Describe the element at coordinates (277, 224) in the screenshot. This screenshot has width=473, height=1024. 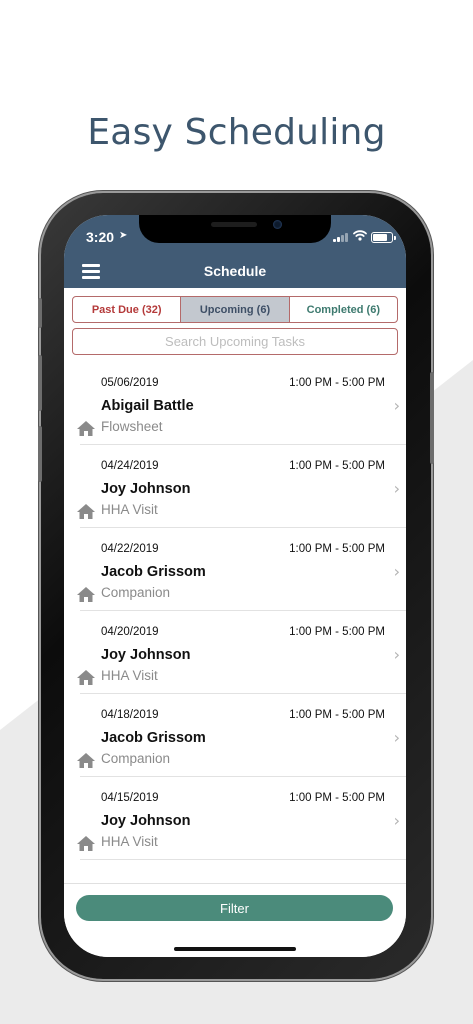
I see `front-camera` at that location.